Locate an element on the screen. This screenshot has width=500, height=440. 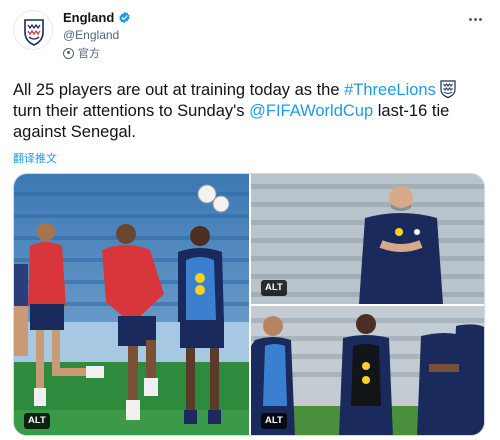
avatar is located at coordinates (33, 30).